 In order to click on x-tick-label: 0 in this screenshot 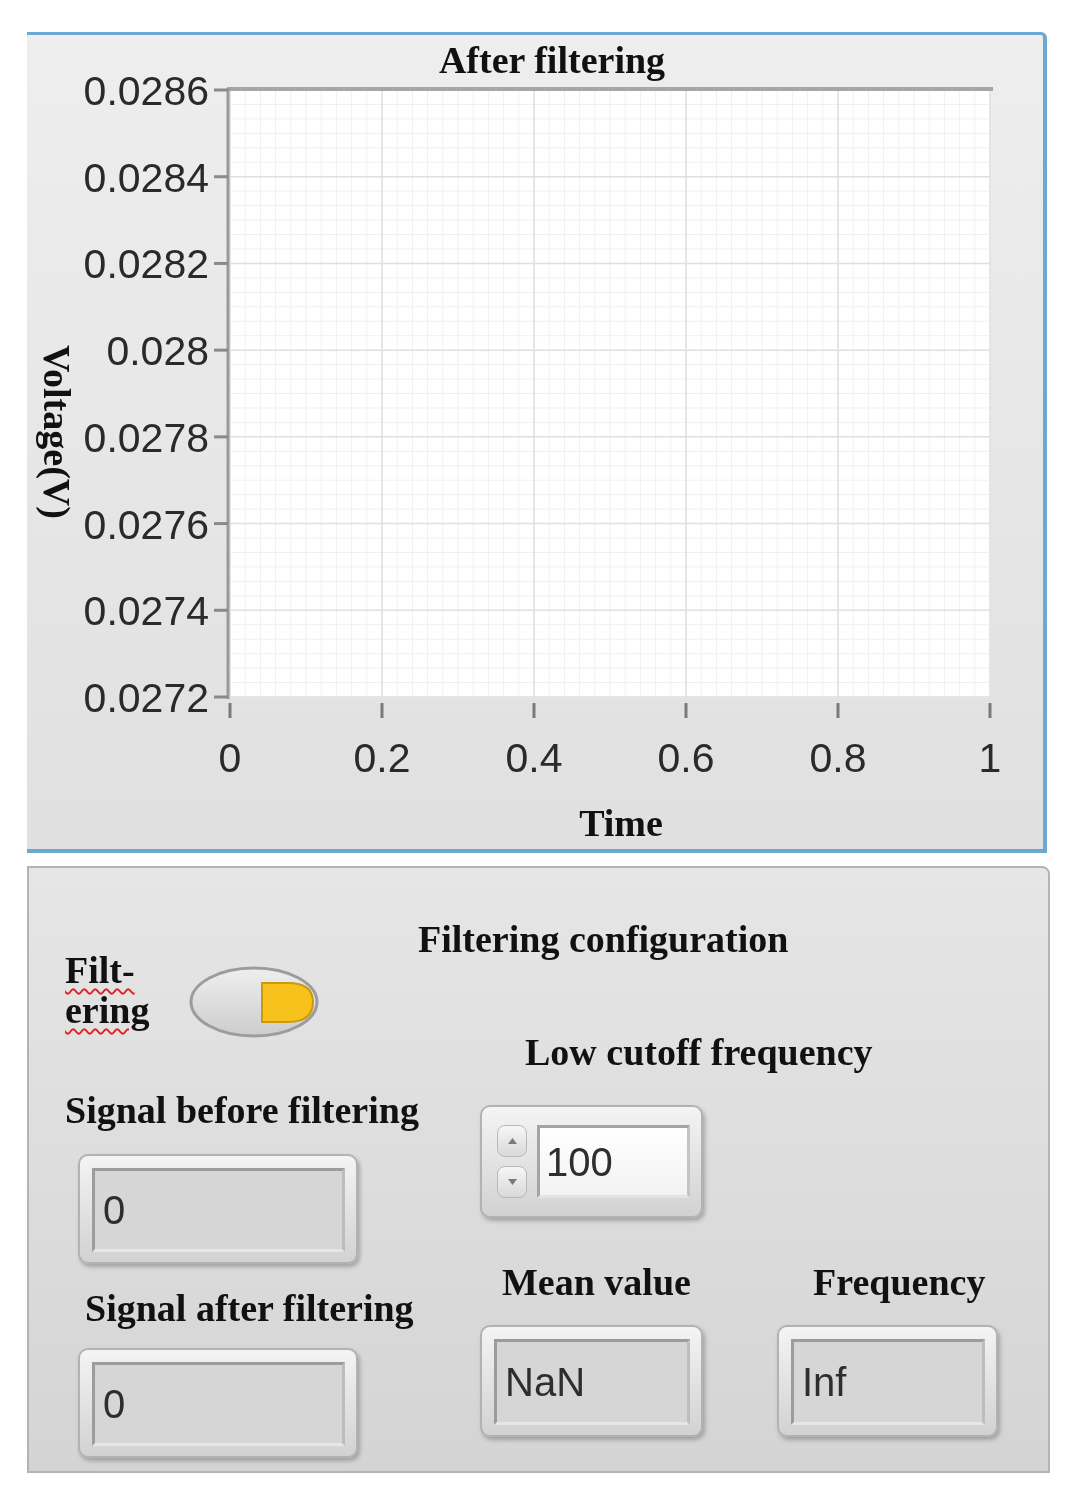, I will do `click(230, 758)`.